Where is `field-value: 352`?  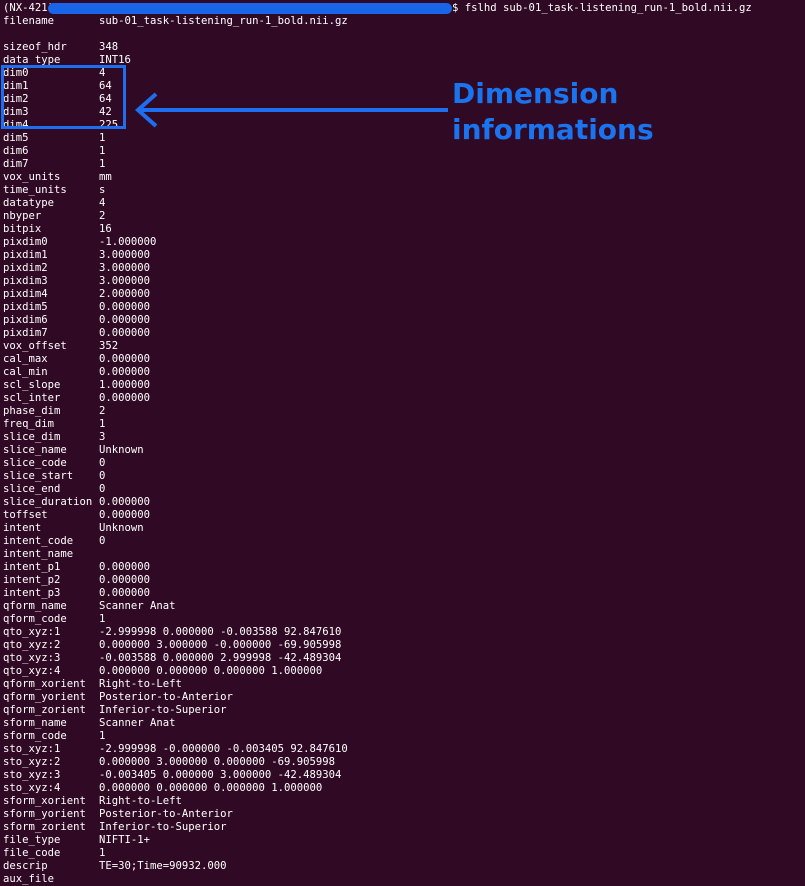
field-value: 352 is located at coordinates (109, 346).